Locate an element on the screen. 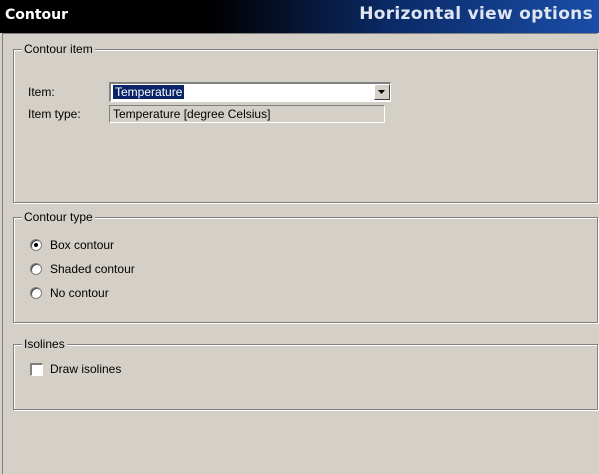 The width and height of the screenshot is (599, 474). radio-label: No contour is located at coordinates (79, 293).